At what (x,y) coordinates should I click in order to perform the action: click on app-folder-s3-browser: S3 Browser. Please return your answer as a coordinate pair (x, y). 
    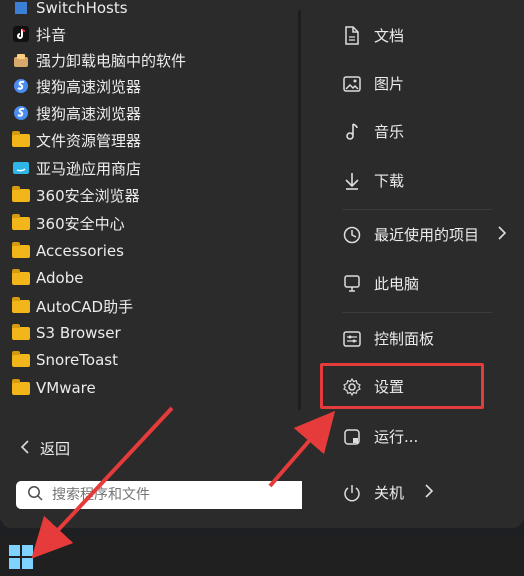
    Looking at the image, I should click on (152, 333).